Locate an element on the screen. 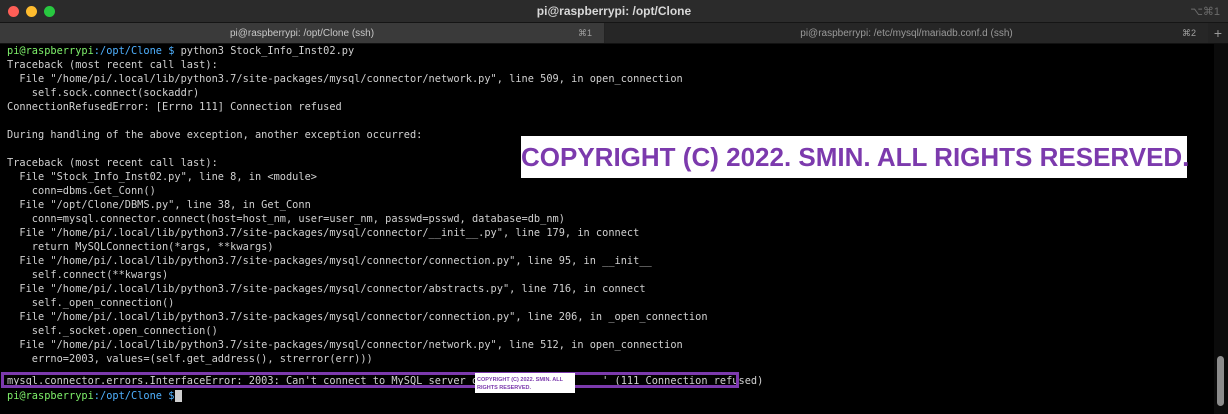  output-line: conn=dbms.Get_Conn() is located at coordinates (81, 191).